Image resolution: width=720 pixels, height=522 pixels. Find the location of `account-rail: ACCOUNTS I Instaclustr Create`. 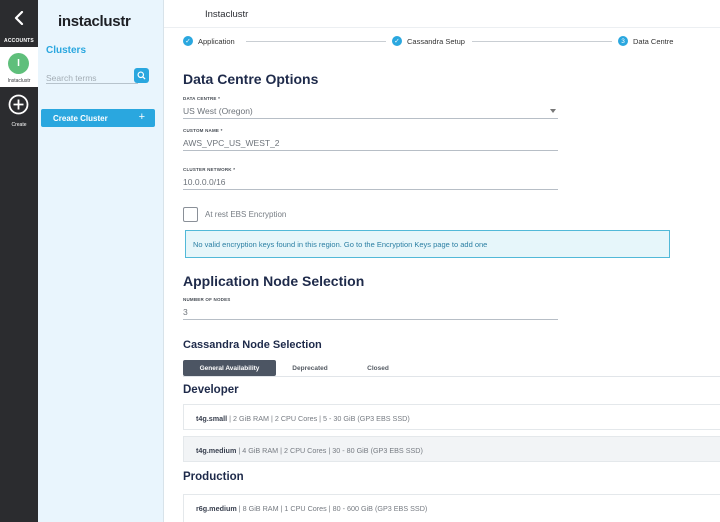

account-rail: ACCOUNTS I Instaclustr Create is located at coordinates (19, 261).